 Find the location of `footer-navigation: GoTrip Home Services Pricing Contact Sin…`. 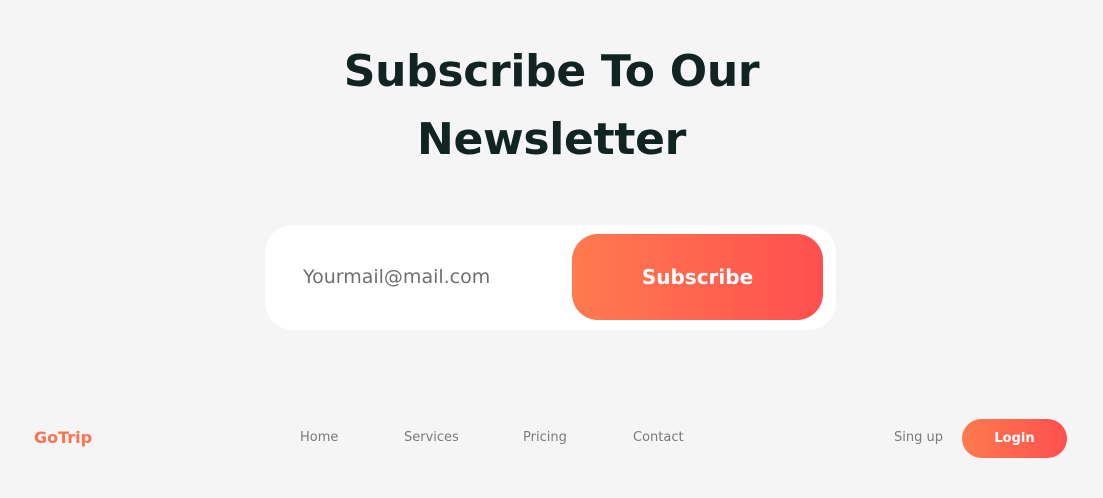

footer-navigation: GoTrip Home Services Pricing Contact Sin… is located at coordinates (551, 438).